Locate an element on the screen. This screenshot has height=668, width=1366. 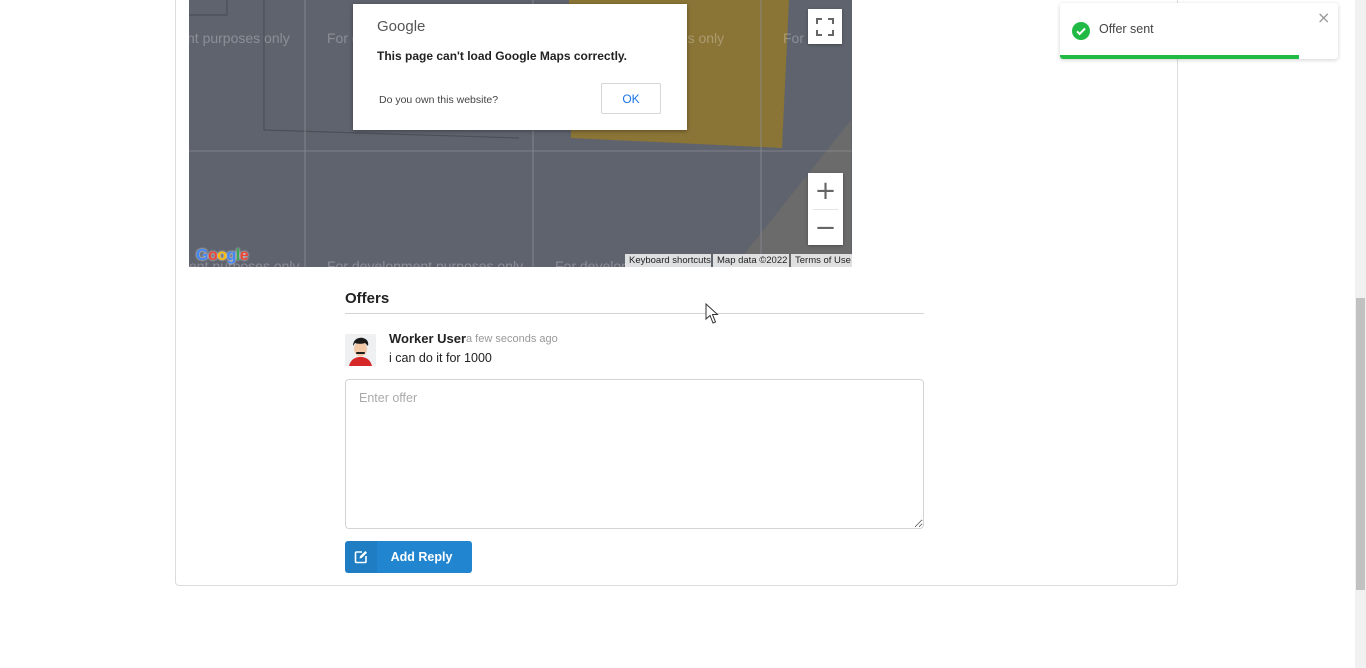
dialog-ok-button: OK is located at coordinates (631, 98).